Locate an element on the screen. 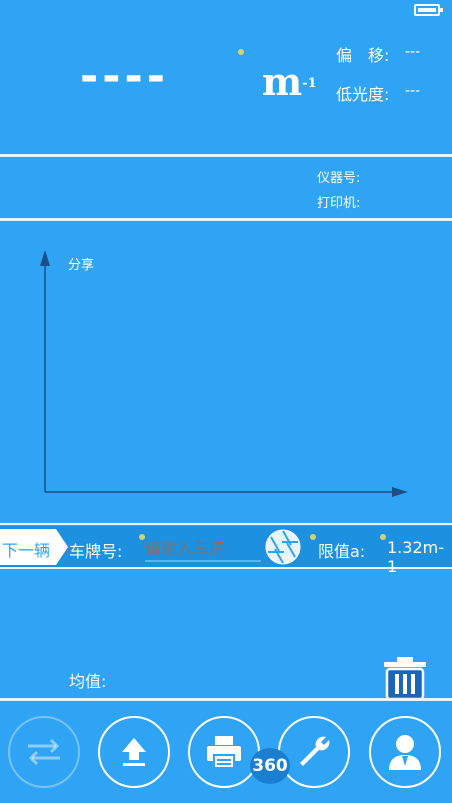  divider-top is located at coordinates (226, 155).